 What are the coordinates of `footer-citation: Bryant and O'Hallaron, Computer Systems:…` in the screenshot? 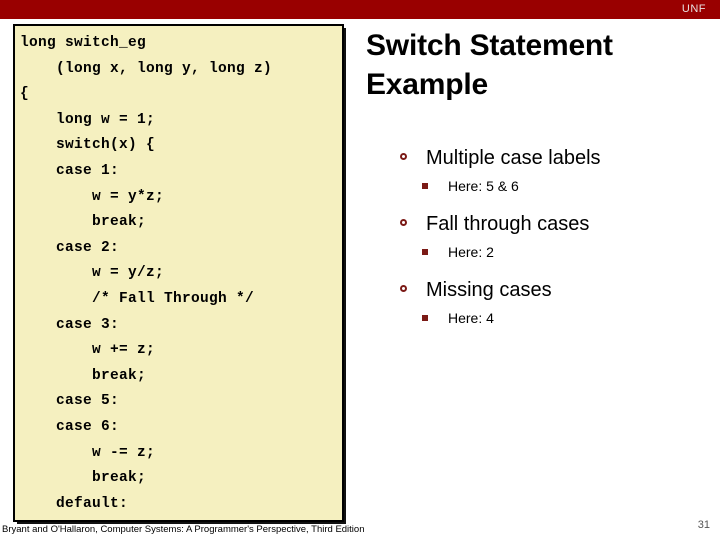 It's located at (183, 529).